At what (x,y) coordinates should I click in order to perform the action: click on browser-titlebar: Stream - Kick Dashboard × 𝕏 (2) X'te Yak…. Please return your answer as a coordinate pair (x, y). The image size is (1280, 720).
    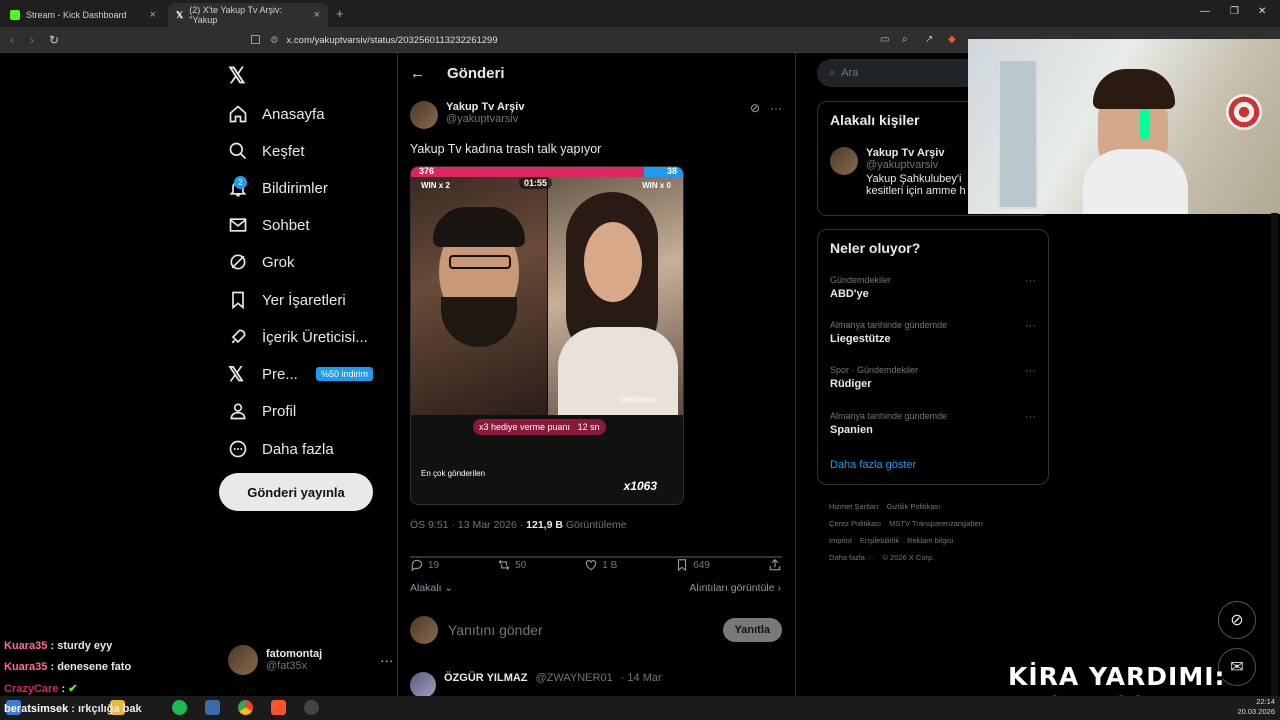
    Looking at the image, I should click on (640, 13).